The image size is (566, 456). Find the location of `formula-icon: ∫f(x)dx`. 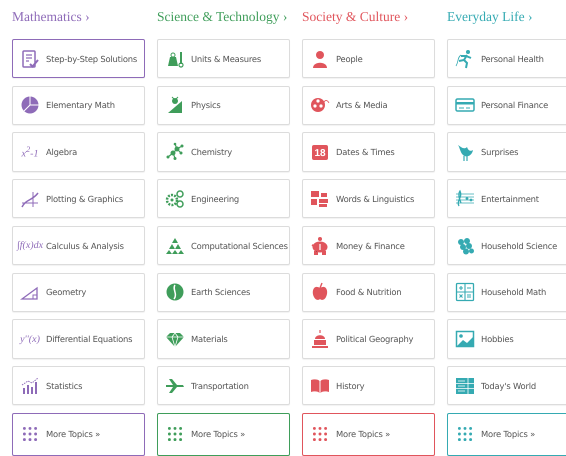

formula-icon: ∫f(x)dx is located at coordinates (30, 246).